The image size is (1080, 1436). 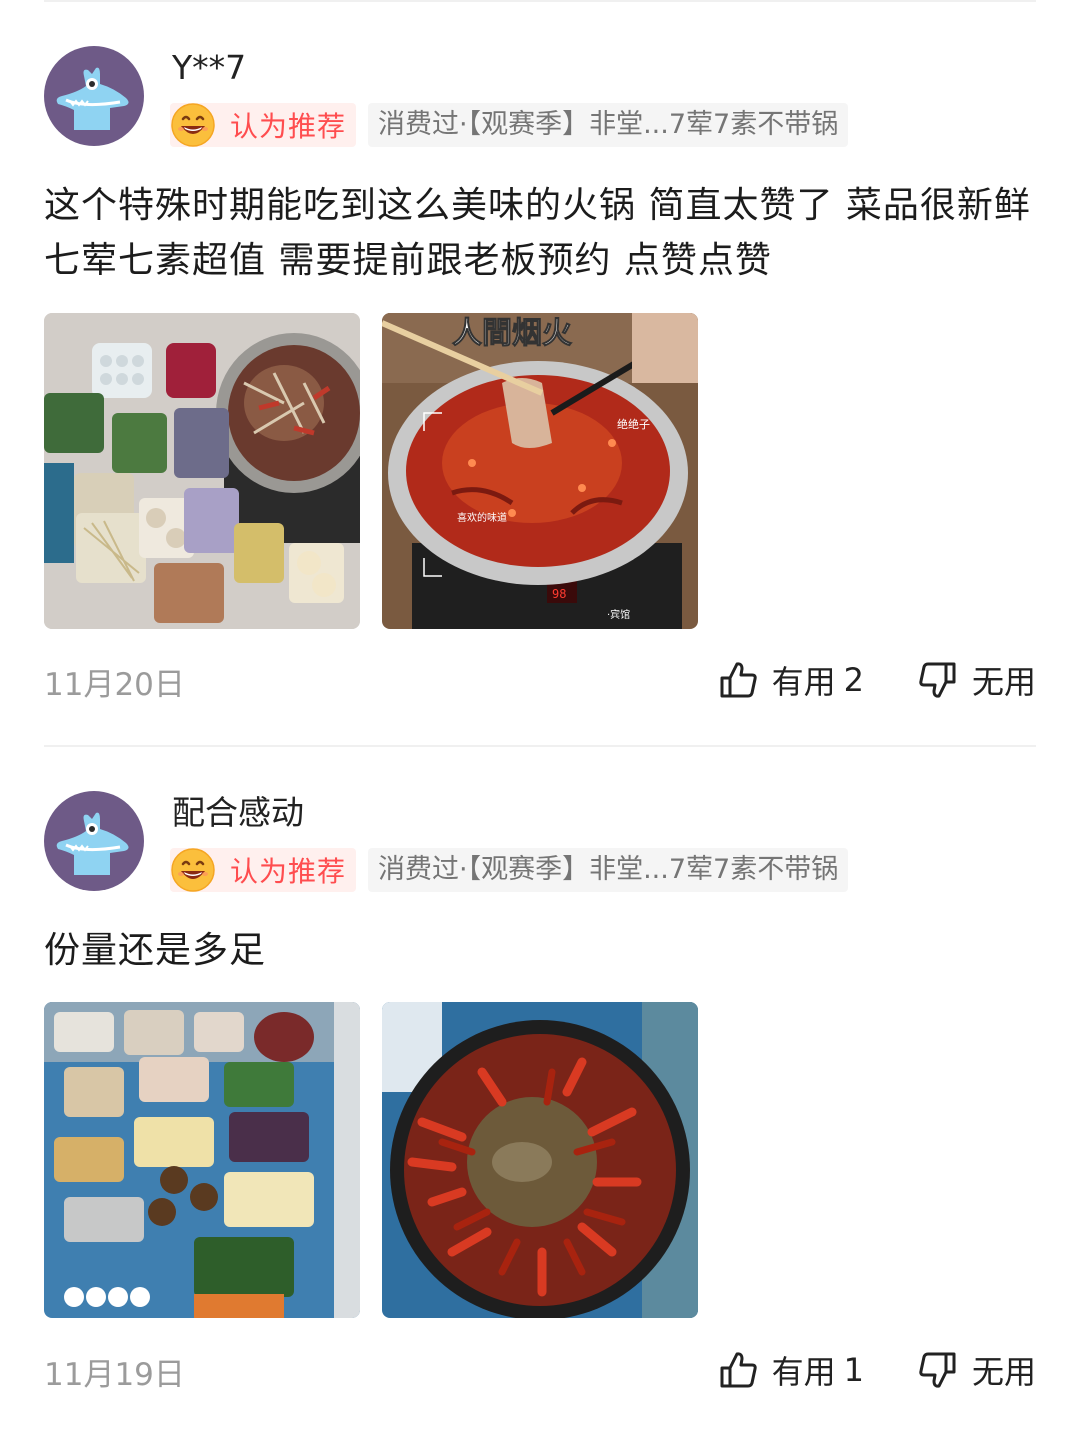 I want to click on spicy-hotpot-photo, so click(x=540, y=1160).